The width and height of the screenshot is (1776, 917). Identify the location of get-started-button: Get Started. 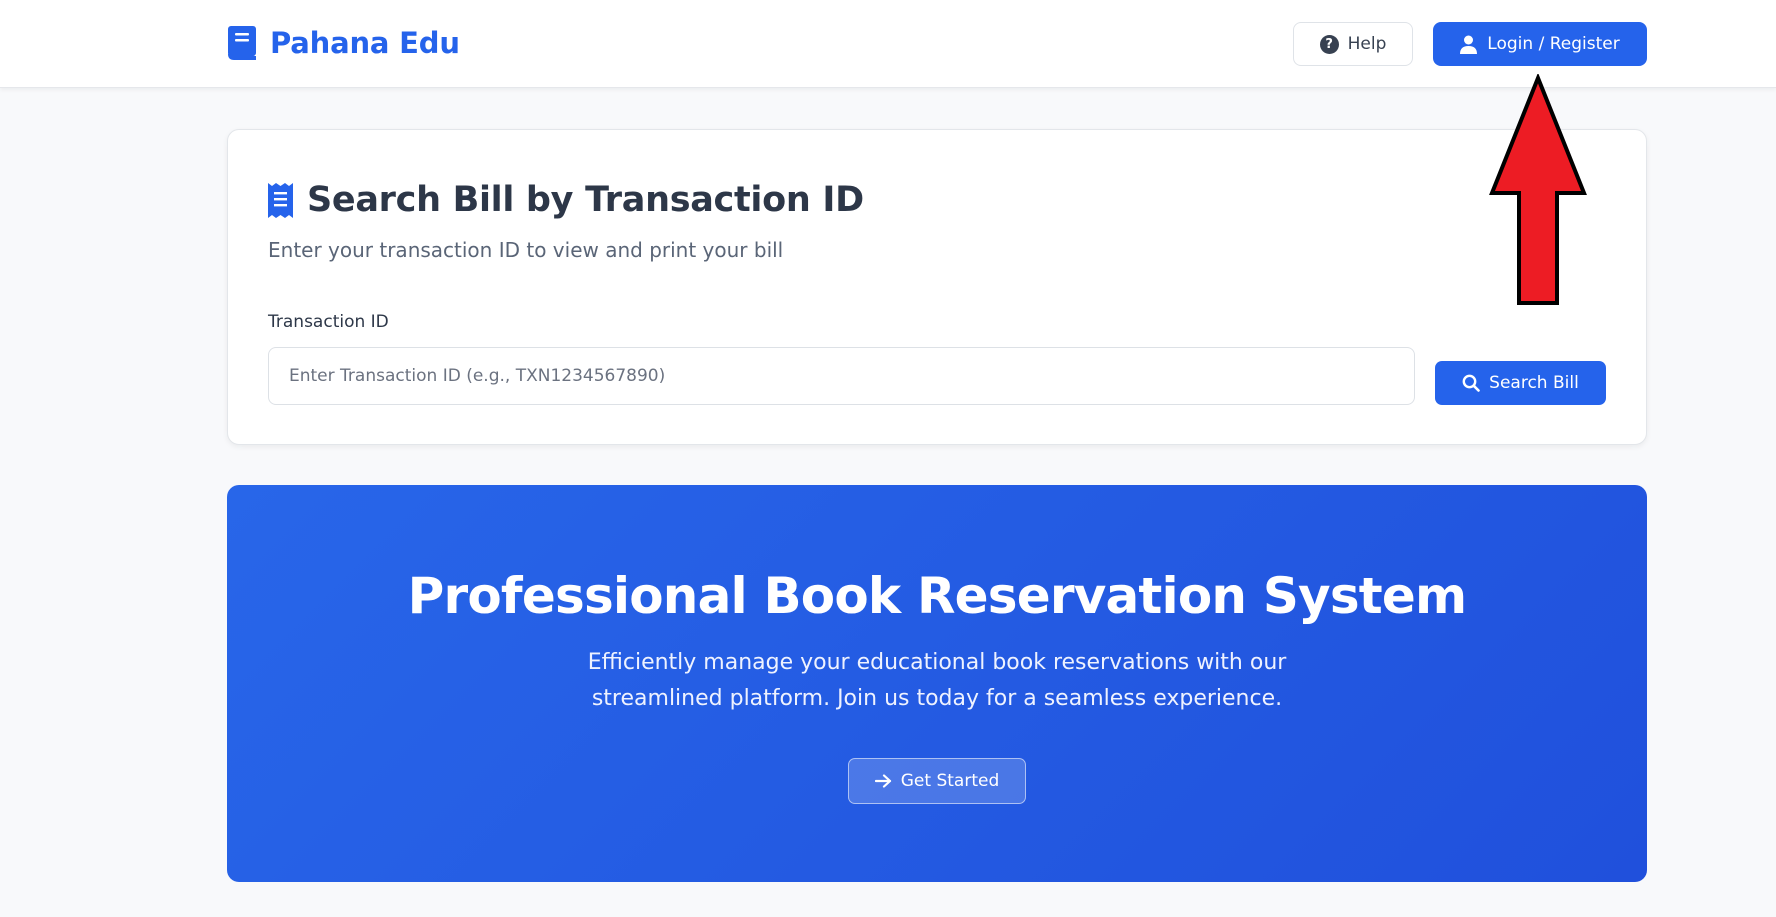
(937, 781).